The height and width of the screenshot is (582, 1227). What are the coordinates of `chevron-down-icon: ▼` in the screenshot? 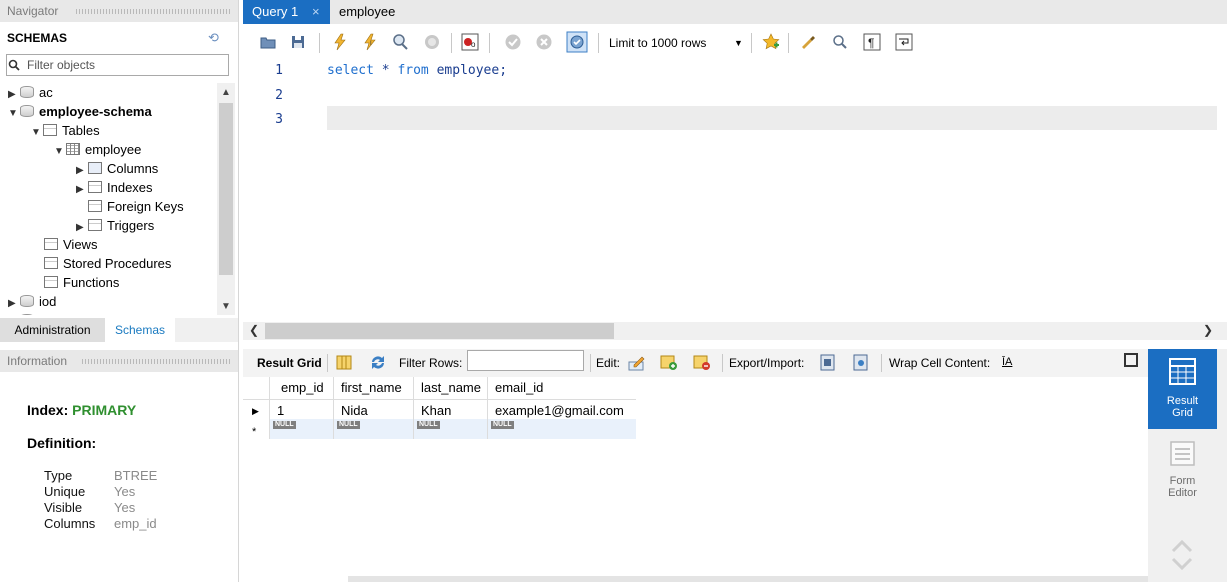 It's located at (738, 43).